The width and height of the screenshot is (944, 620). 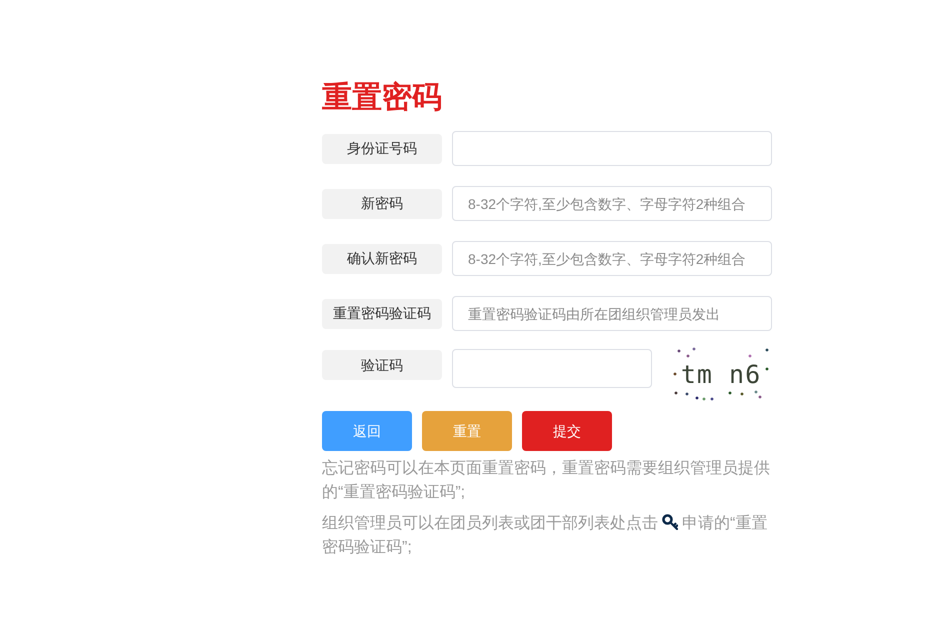 What do you see at coordinates (612, 313) in the screenshot?
I see `input-field: 重置密码验证码由所在团组织管理员发出` at bounding box center [612, 313].